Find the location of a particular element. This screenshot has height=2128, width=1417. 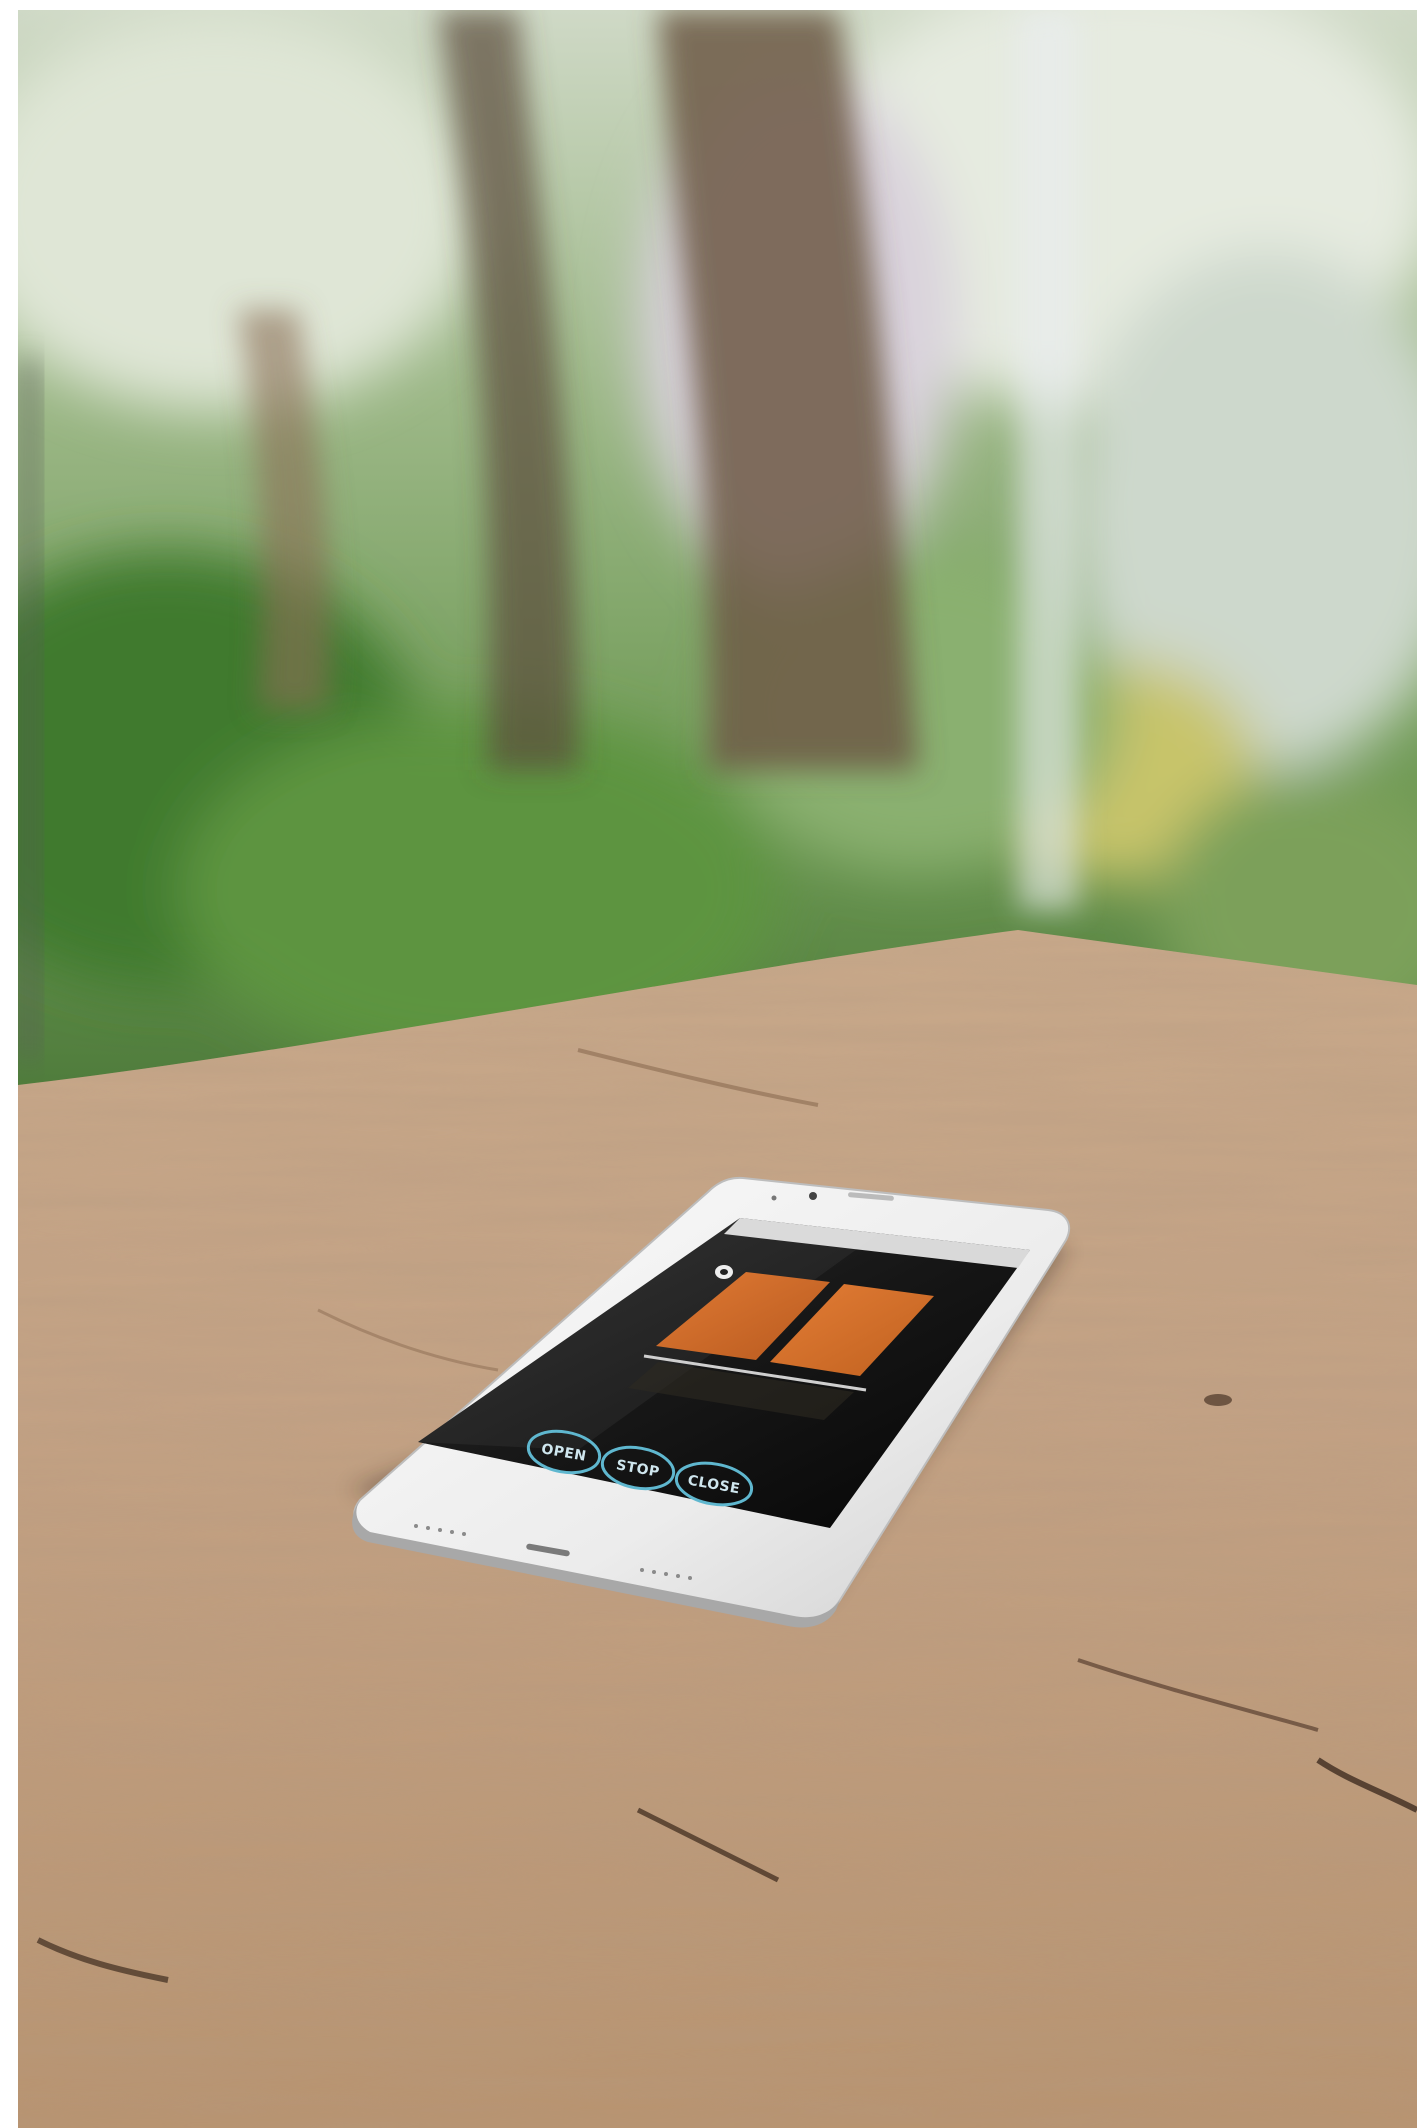

app-logo-icon is located at coordinates (724, 1272).